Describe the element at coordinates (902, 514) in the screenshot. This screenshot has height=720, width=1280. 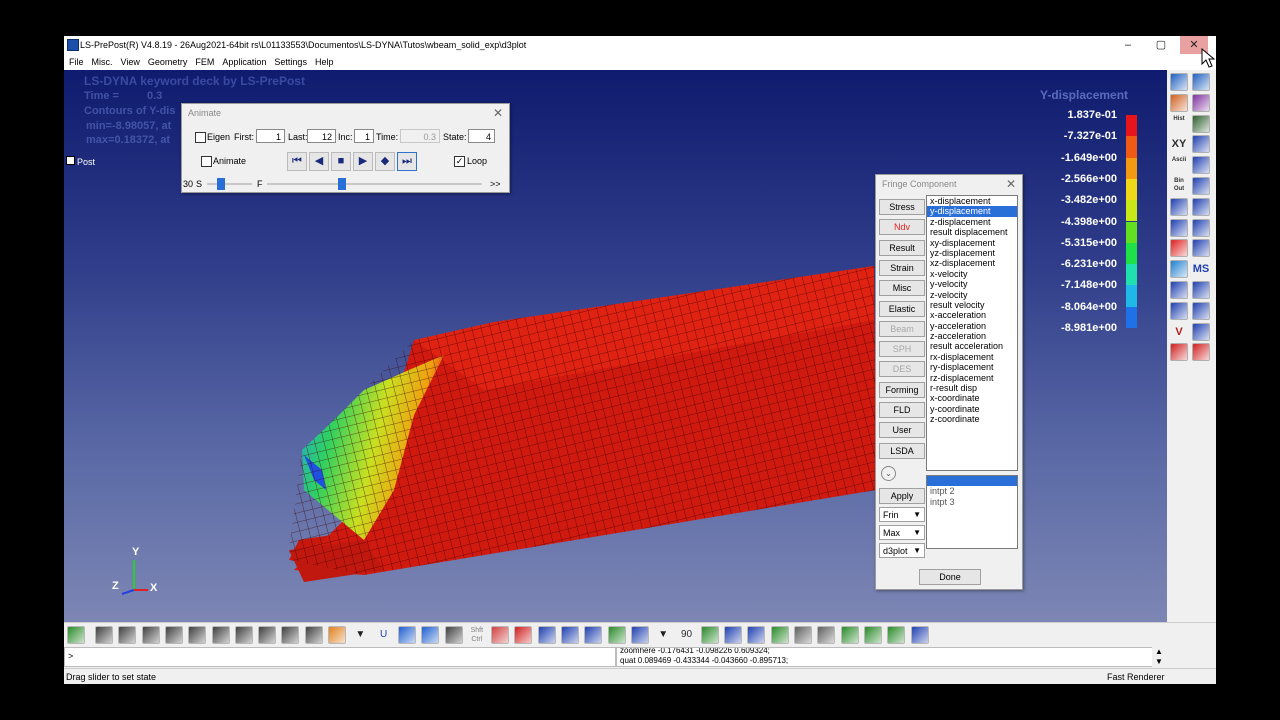
I see `frin-select: Frin ▼` at that location.